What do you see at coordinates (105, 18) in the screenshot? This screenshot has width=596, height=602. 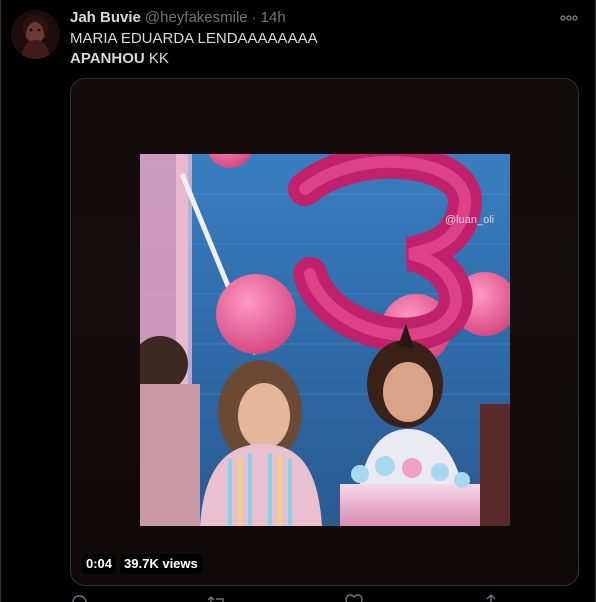 I see `author-display-name: Jah Buvie` at bounding box center [105, 18].